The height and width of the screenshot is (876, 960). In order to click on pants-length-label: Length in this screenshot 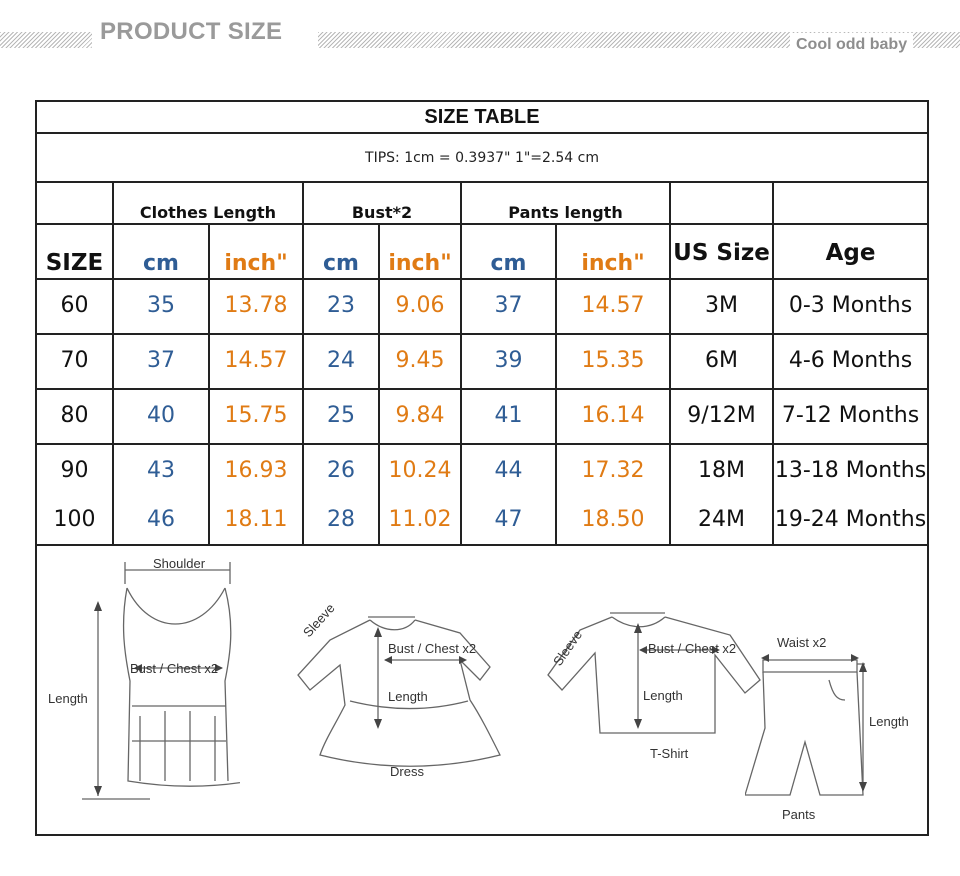, I will do `click(889, 721)`.